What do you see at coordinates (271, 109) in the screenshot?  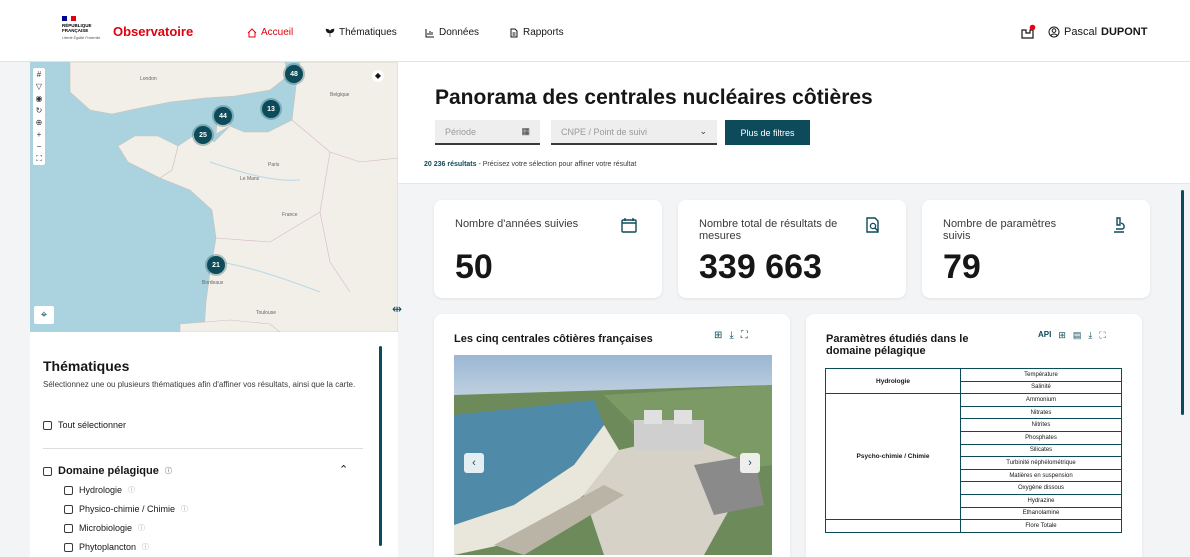 I see `map-cluster-marker: 13` at bounding box center [271, 109].